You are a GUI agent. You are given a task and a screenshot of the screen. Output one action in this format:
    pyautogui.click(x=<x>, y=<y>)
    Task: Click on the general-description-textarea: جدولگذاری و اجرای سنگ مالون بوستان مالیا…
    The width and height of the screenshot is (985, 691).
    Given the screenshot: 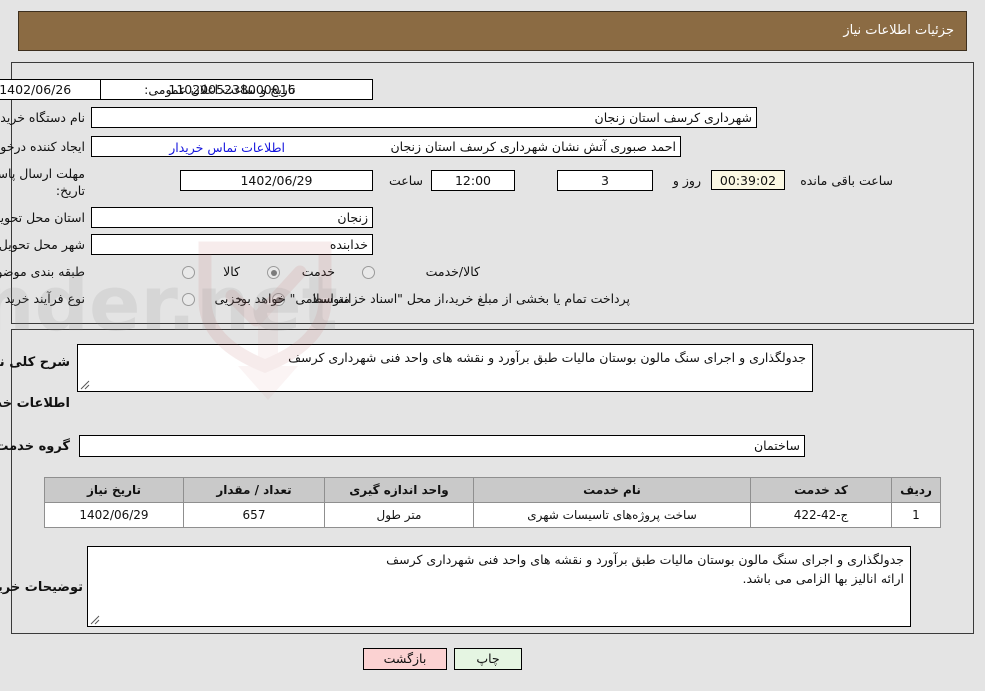 What is the action you would take?
    pyautogui.click(x=445, y=368)
    